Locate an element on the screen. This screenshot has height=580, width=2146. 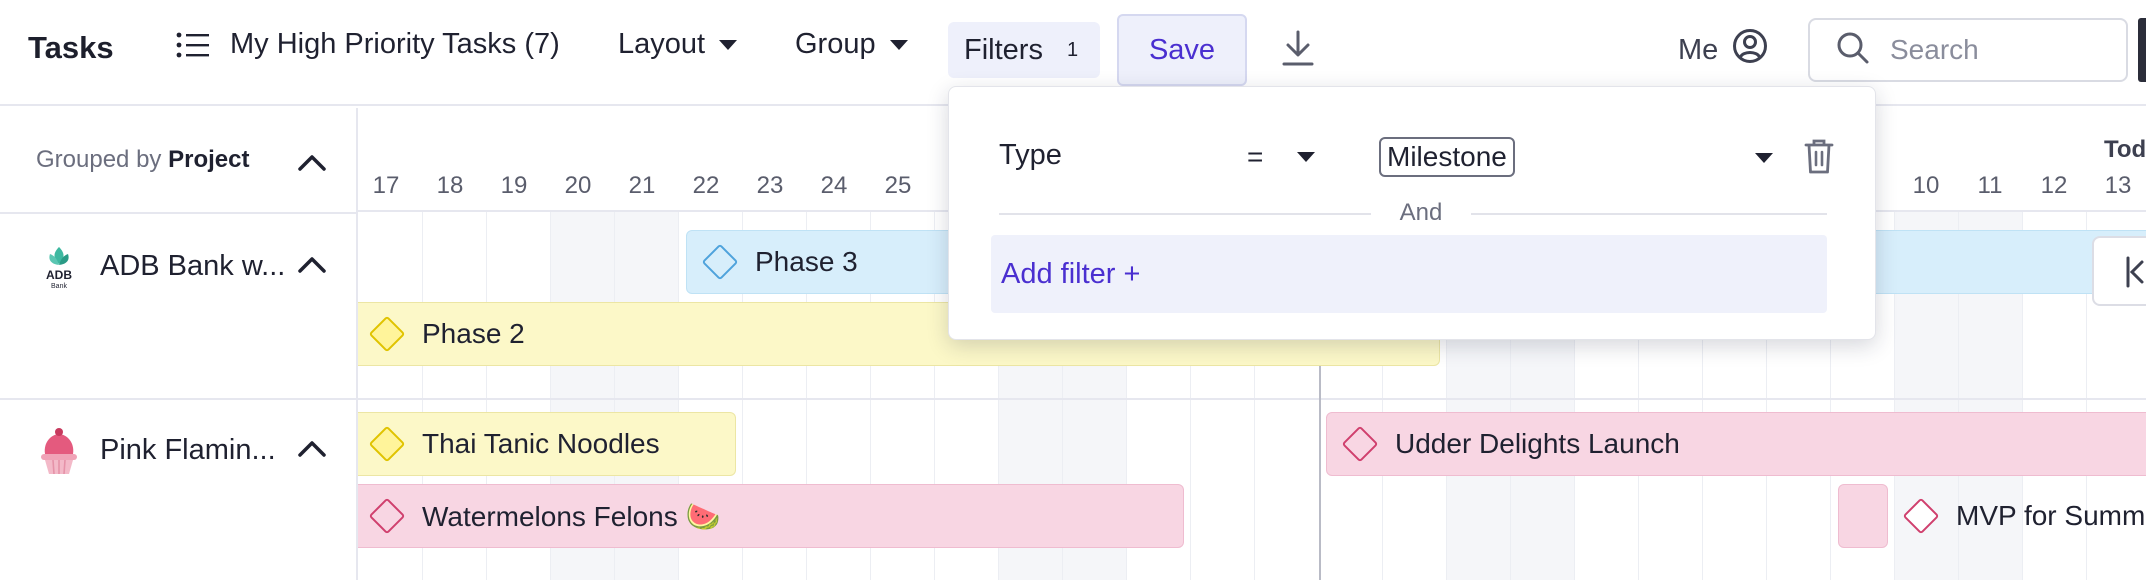
day-label: 17 is located at coordinates (386, 185).